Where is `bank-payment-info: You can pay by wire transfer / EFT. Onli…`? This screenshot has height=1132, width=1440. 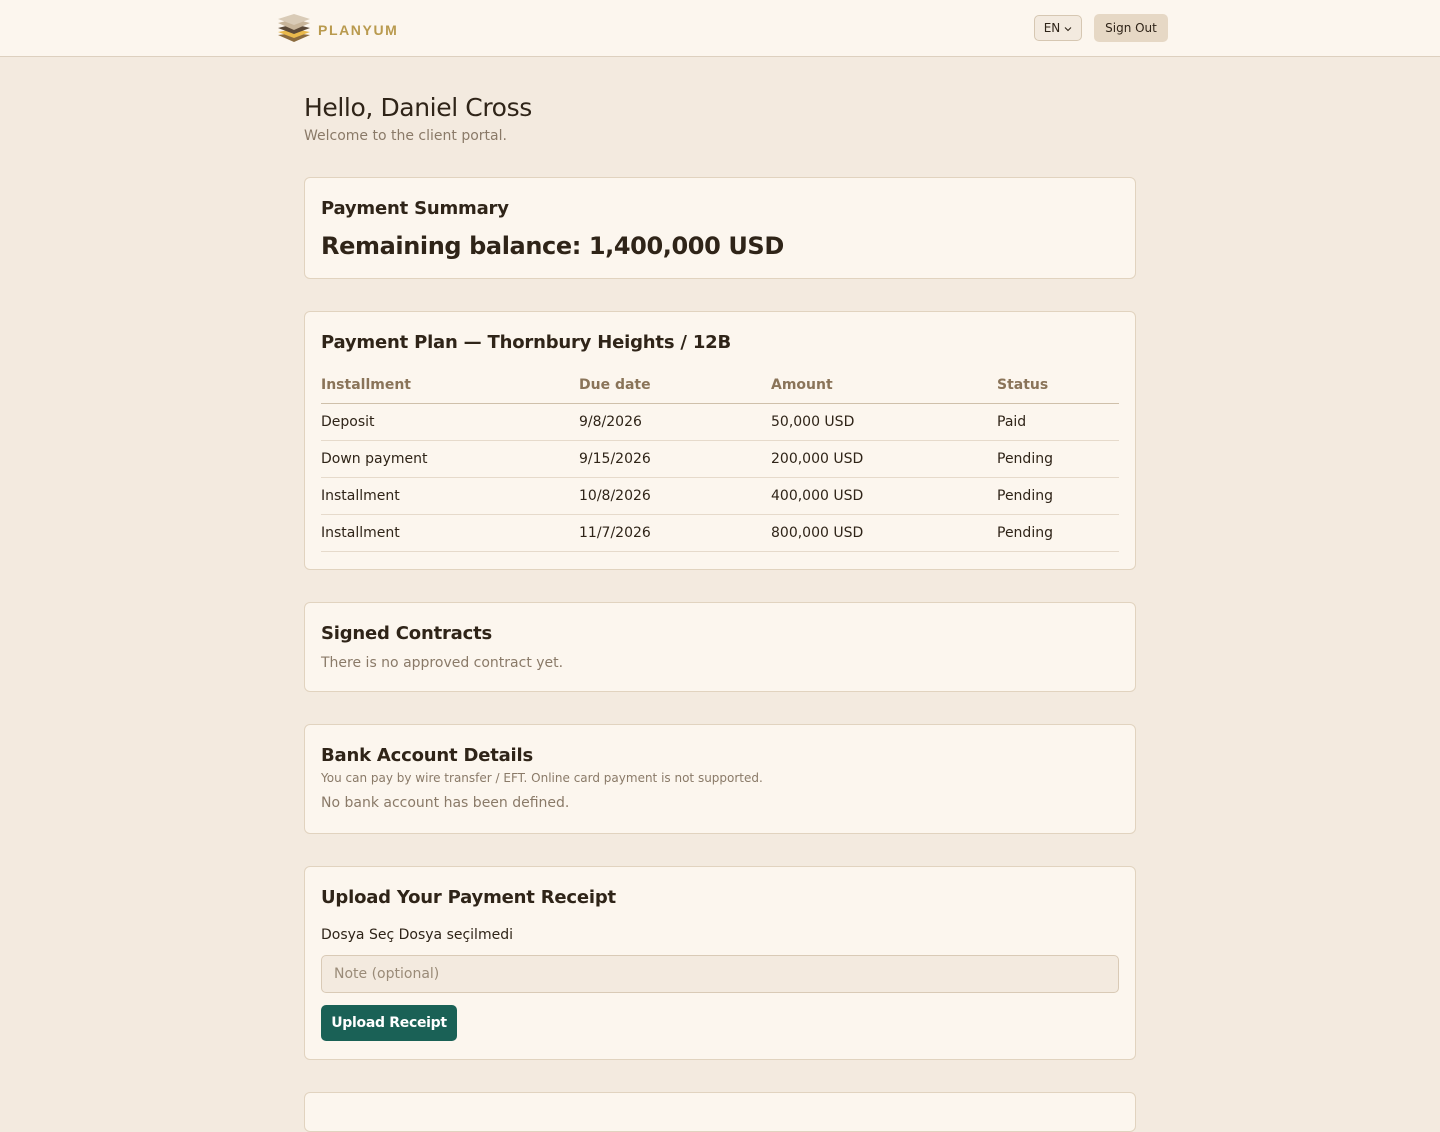
bank-payment-info: You can pay by wire transfer / EFT. Onli… is located at coordinates (542, 778).